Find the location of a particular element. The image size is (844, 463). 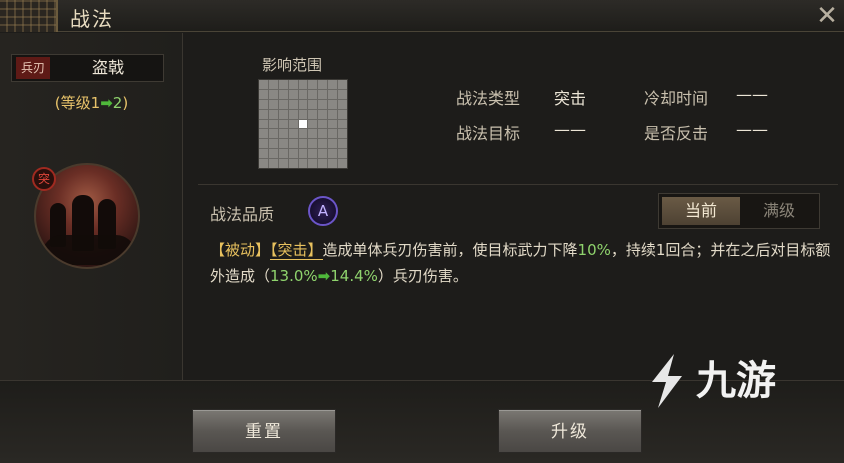

quality-label: 战法品质 is located at coordinates (242, 214).